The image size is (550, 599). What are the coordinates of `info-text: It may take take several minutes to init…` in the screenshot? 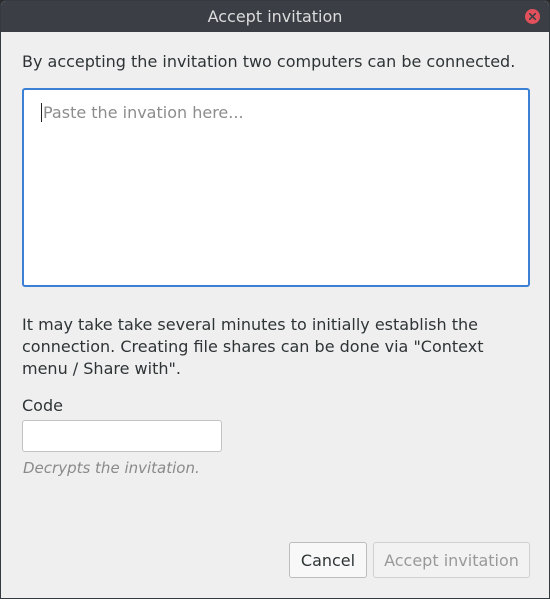 It's located at (253, 346).